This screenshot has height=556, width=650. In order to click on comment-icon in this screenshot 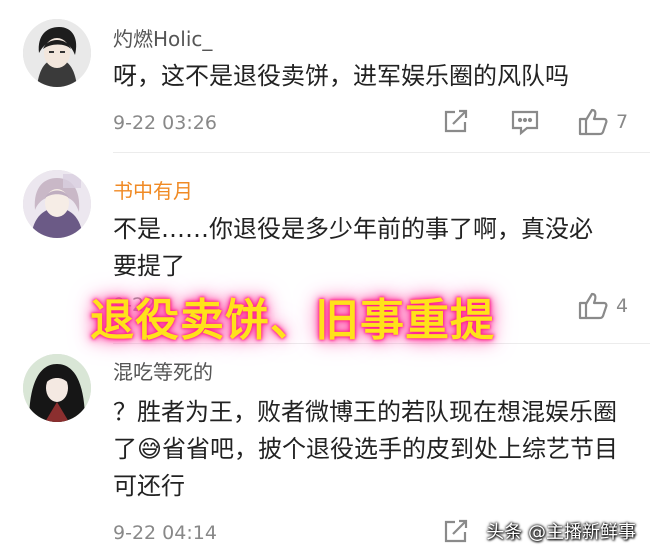, I will do `click(525, 123)`.